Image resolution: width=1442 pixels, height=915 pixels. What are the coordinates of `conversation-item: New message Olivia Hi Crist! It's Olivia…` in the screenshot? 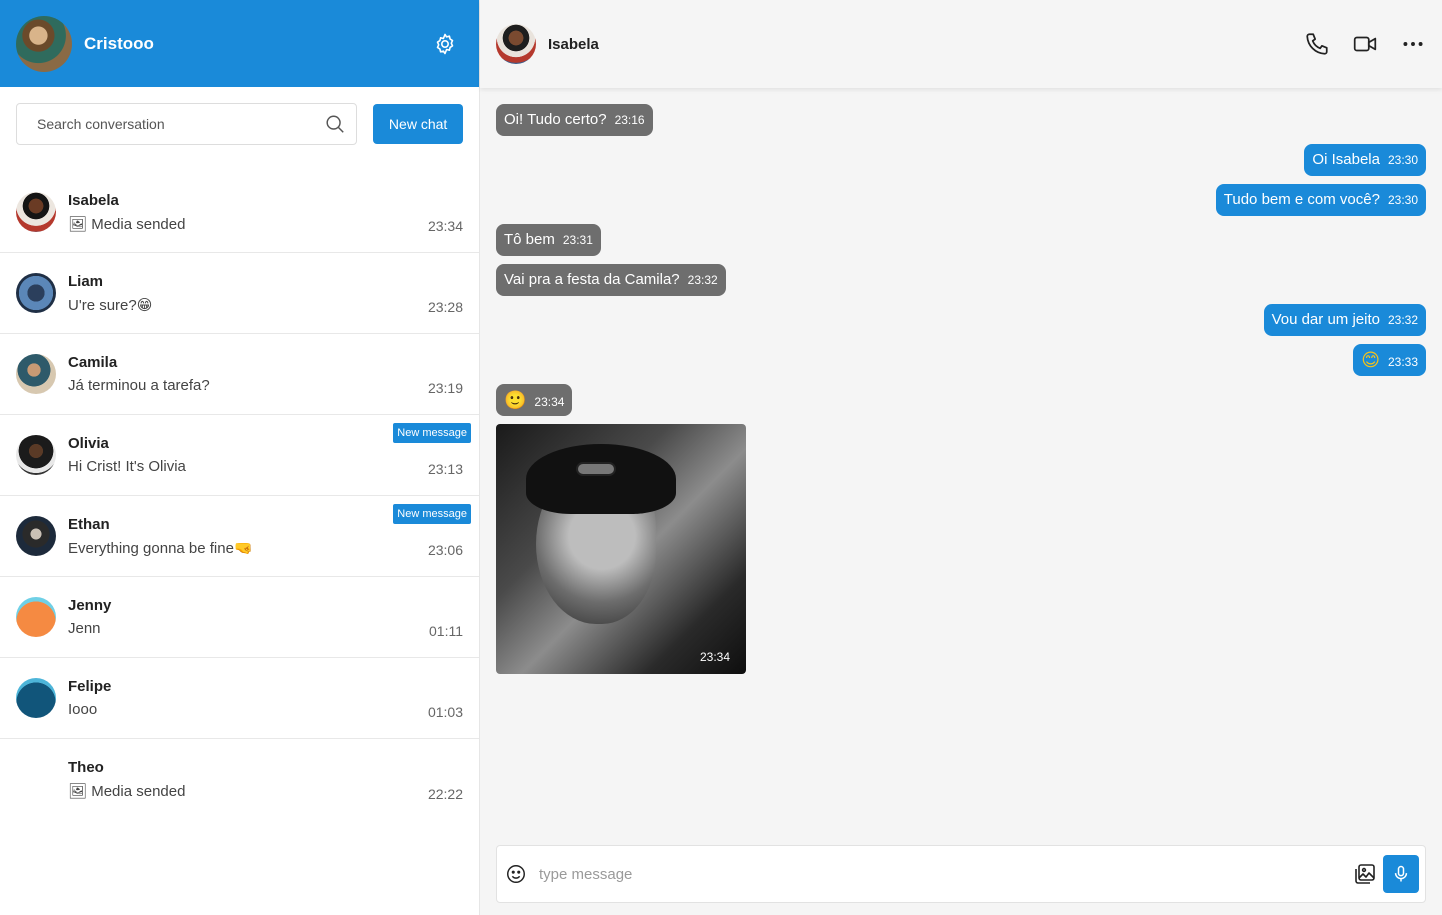 It's located at (239, 455).